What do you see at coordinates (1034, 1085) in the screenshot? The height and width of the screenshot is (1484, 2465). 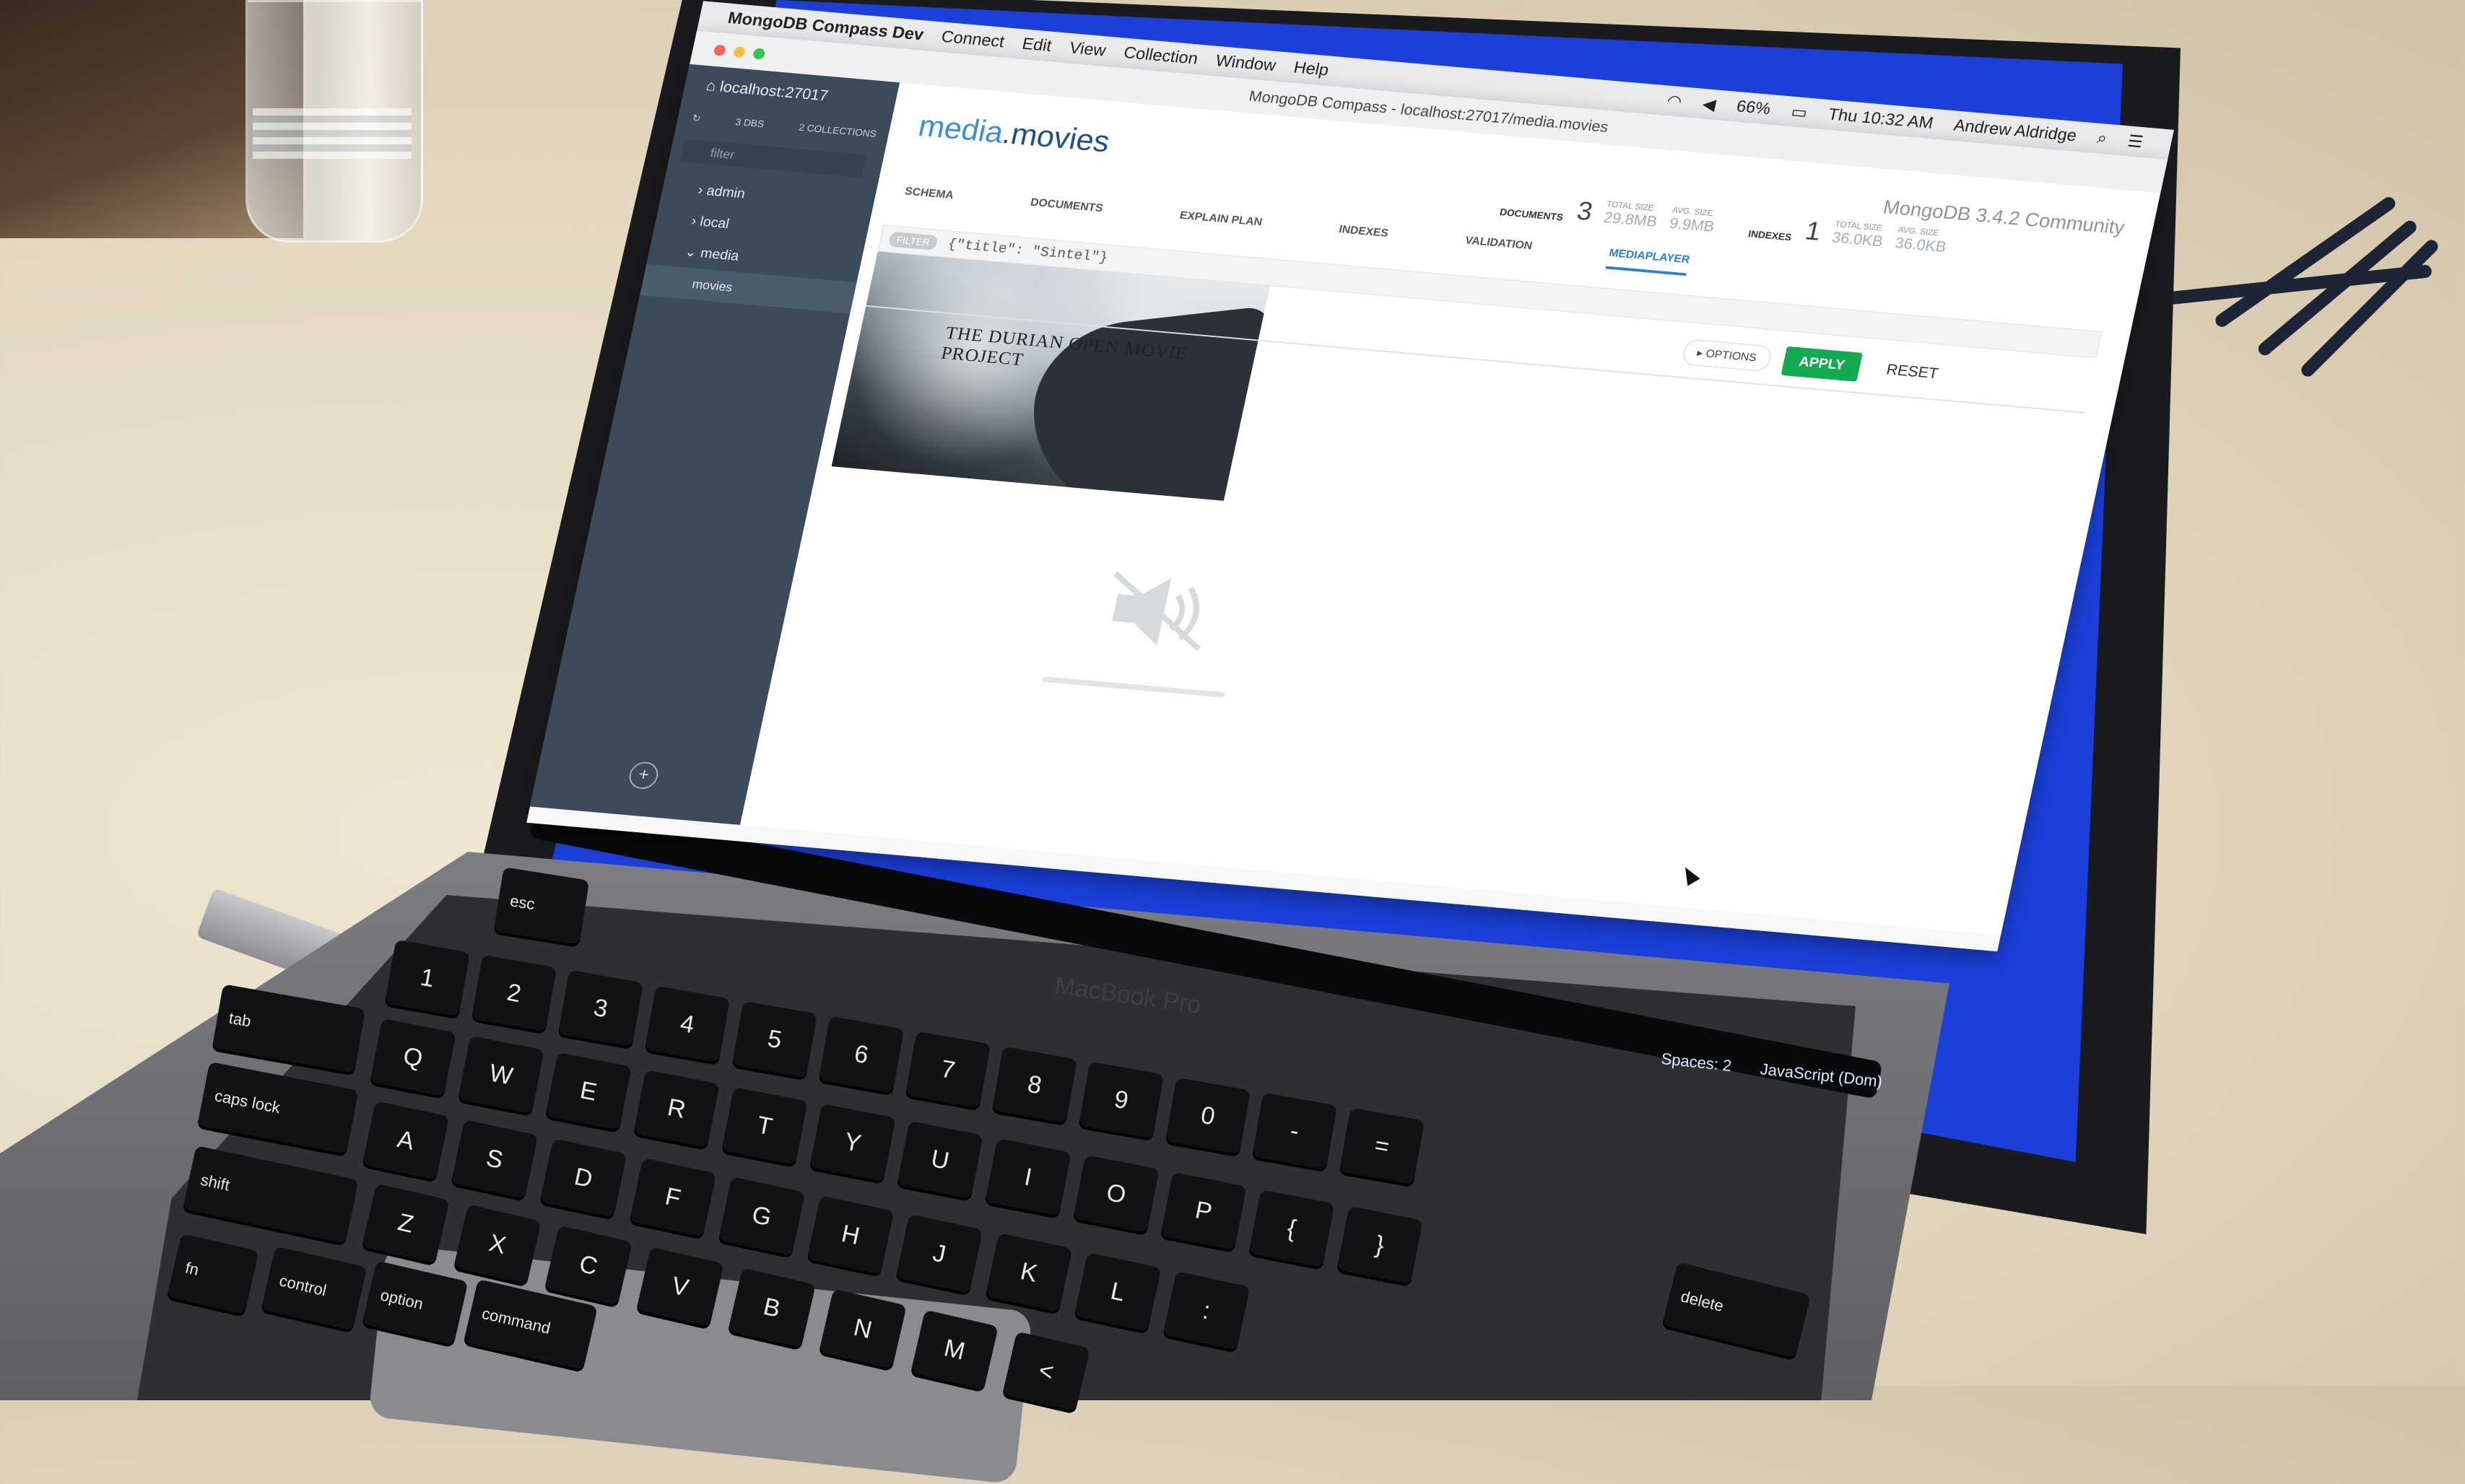 I see `key-0-7: 8` at bounding box center [1034, 1085].